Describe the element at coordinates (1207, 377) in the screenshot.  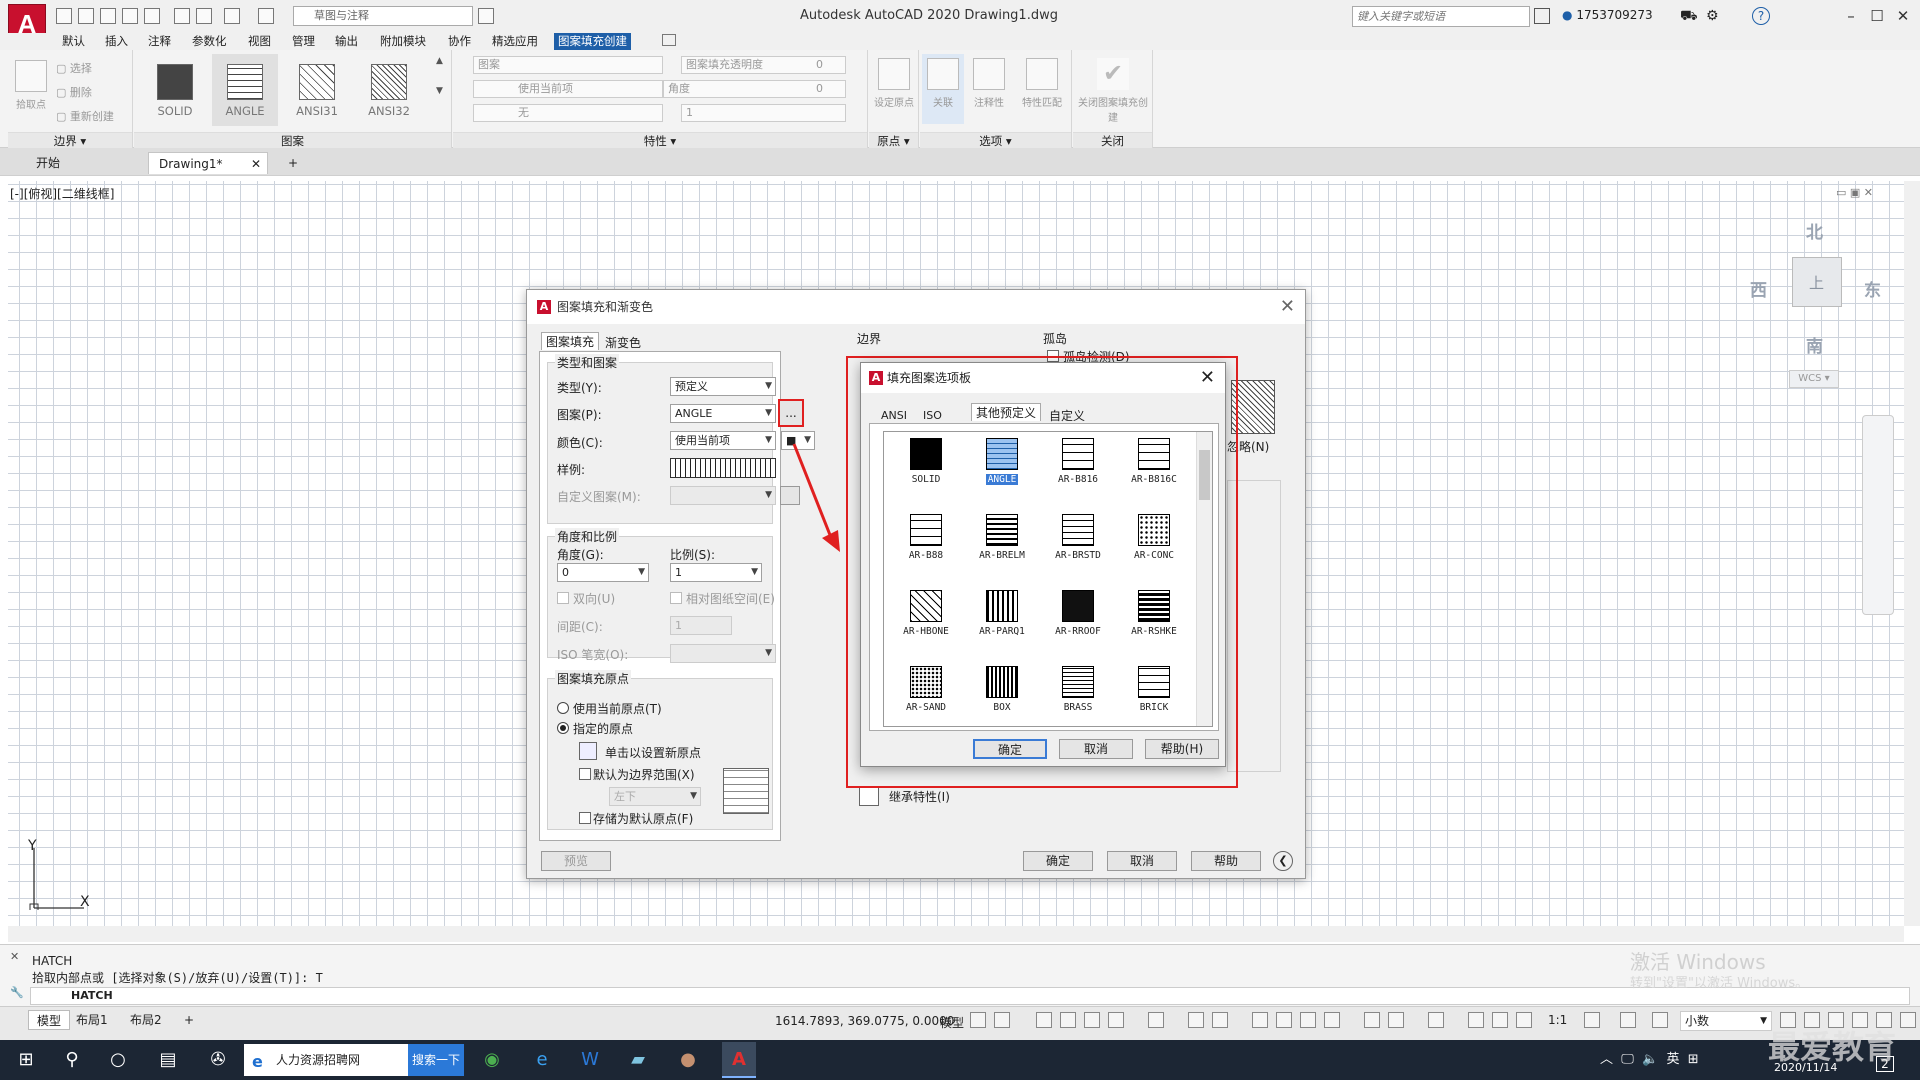
I see `palette-close-button: ✕` at that location.